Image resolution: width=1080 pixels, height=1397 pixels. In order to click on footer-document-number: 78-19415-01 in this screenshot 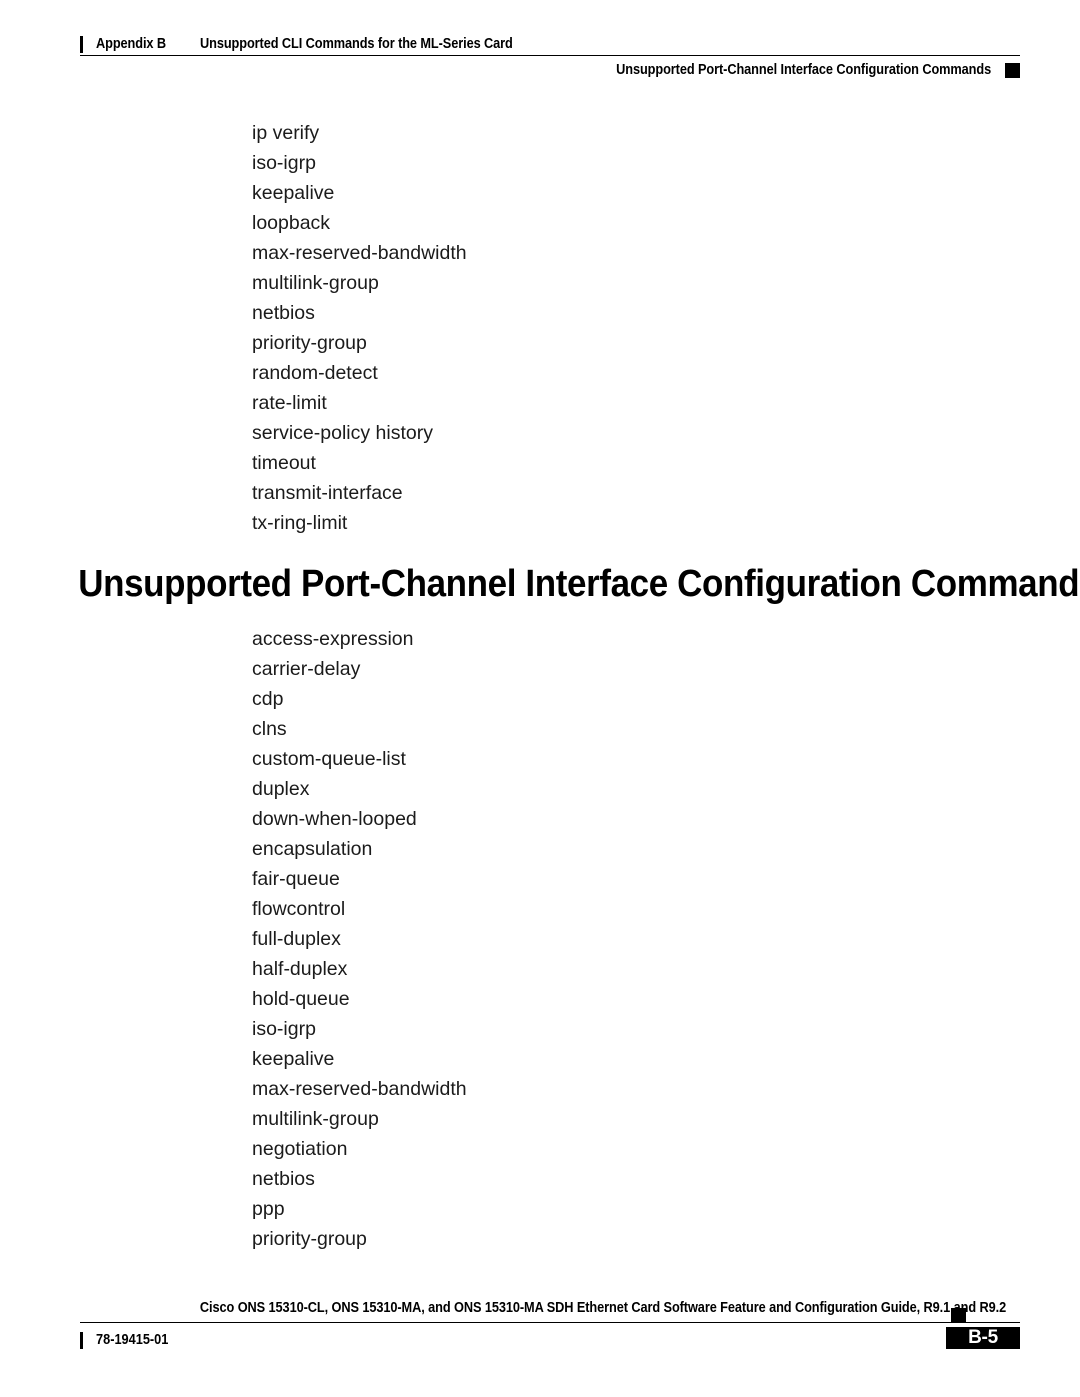, I will do `click(132, 1339)`.